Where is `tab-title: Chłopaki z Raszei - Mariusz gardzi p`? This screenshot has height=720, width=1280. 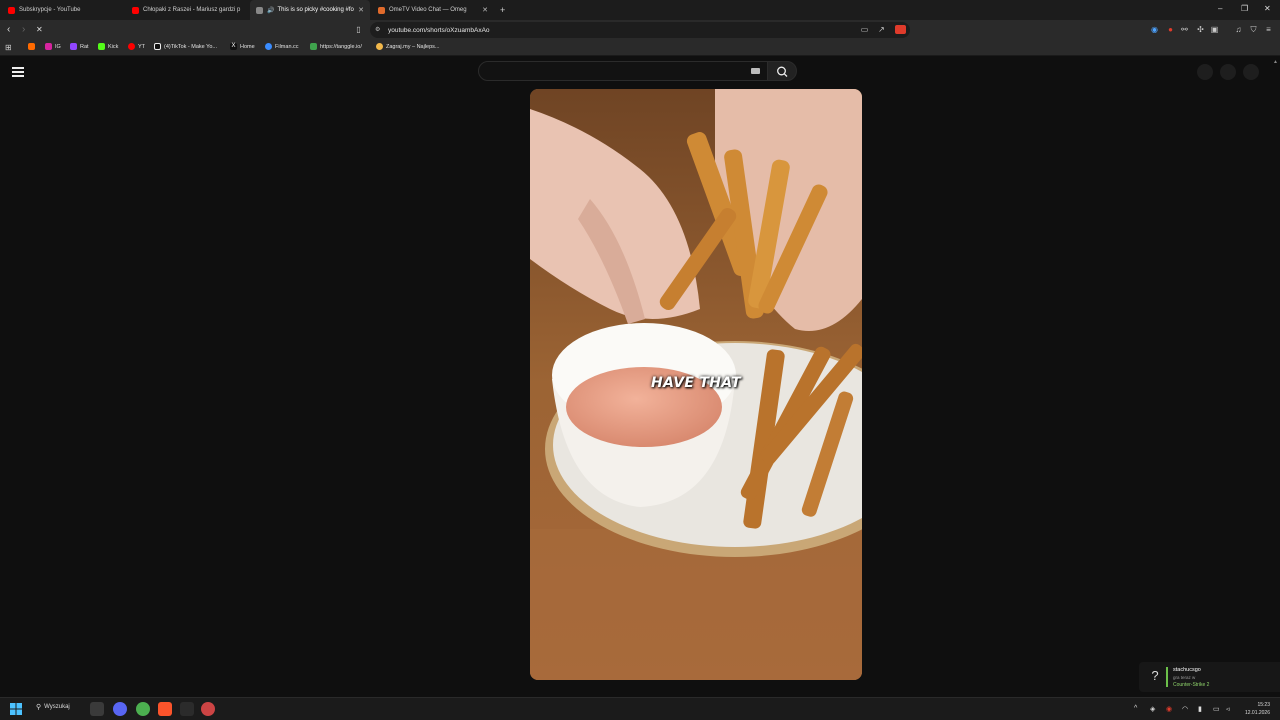
tab-title: Chłopaki z Raszei - Mariusz gardzi p is located at coordinates (192, 10).